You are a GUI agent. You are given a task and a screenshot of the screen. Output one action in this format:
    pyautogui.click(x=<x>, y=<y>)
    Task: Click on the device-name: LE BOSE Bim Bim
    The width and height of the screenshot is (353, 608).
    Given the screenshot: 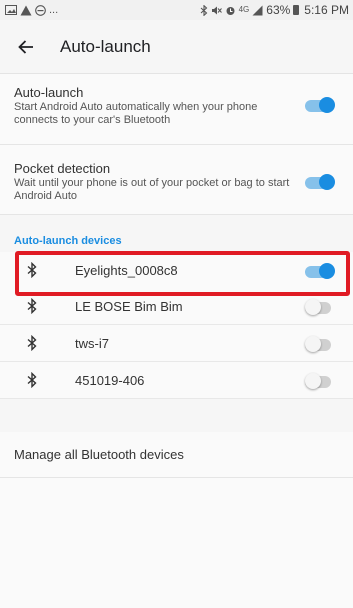 What is the action you would take?
    pyautogui.click(x=129, y=306)
    